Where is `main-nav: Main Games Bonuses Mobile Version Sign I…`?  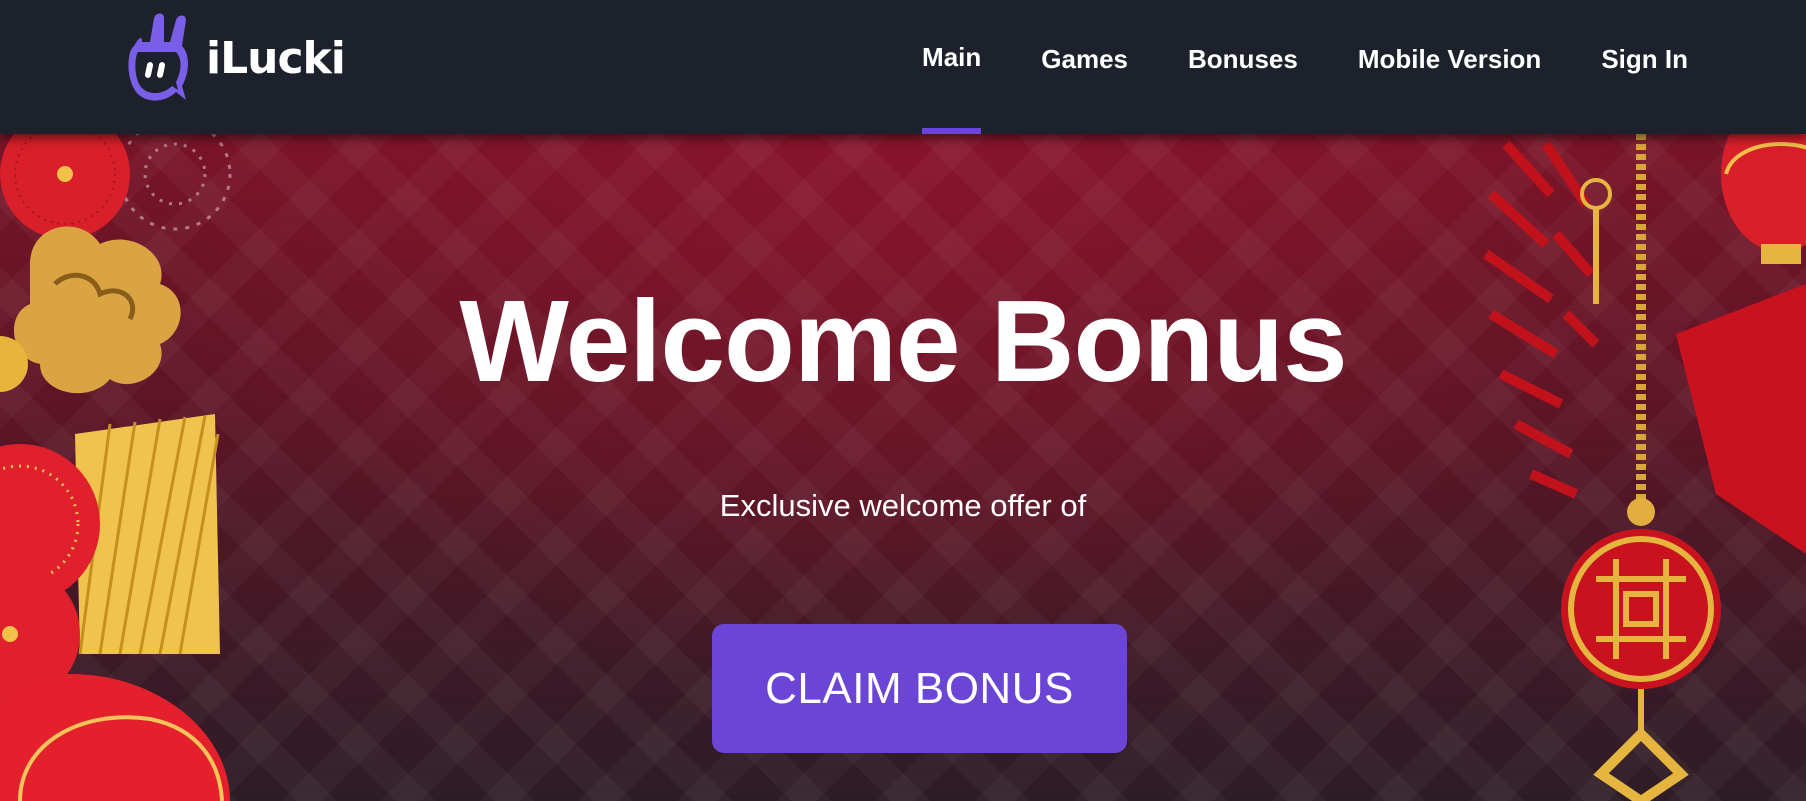 main-nav: Main Games Bonuses Mobile Version Sign I… is located at coordinates (1275, 67).